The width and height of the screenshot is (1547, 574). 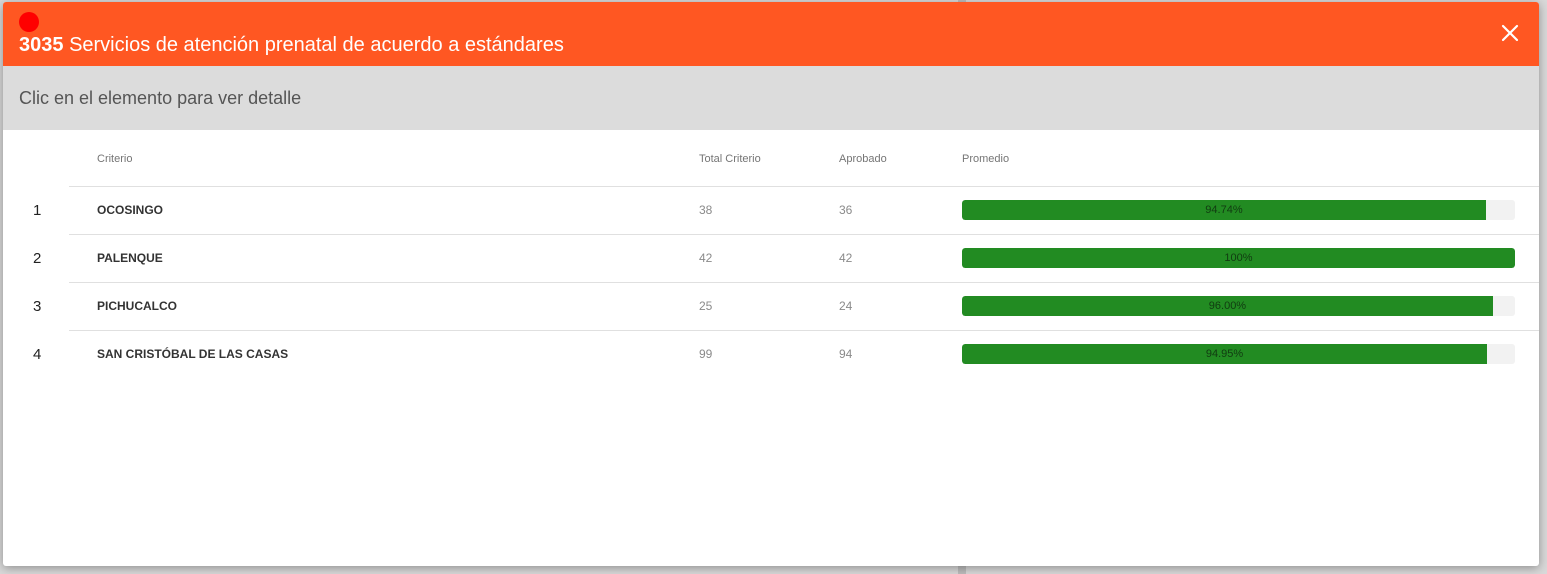 I want to click on row-promedio: 94.74%, so click(x=1250, y=209).